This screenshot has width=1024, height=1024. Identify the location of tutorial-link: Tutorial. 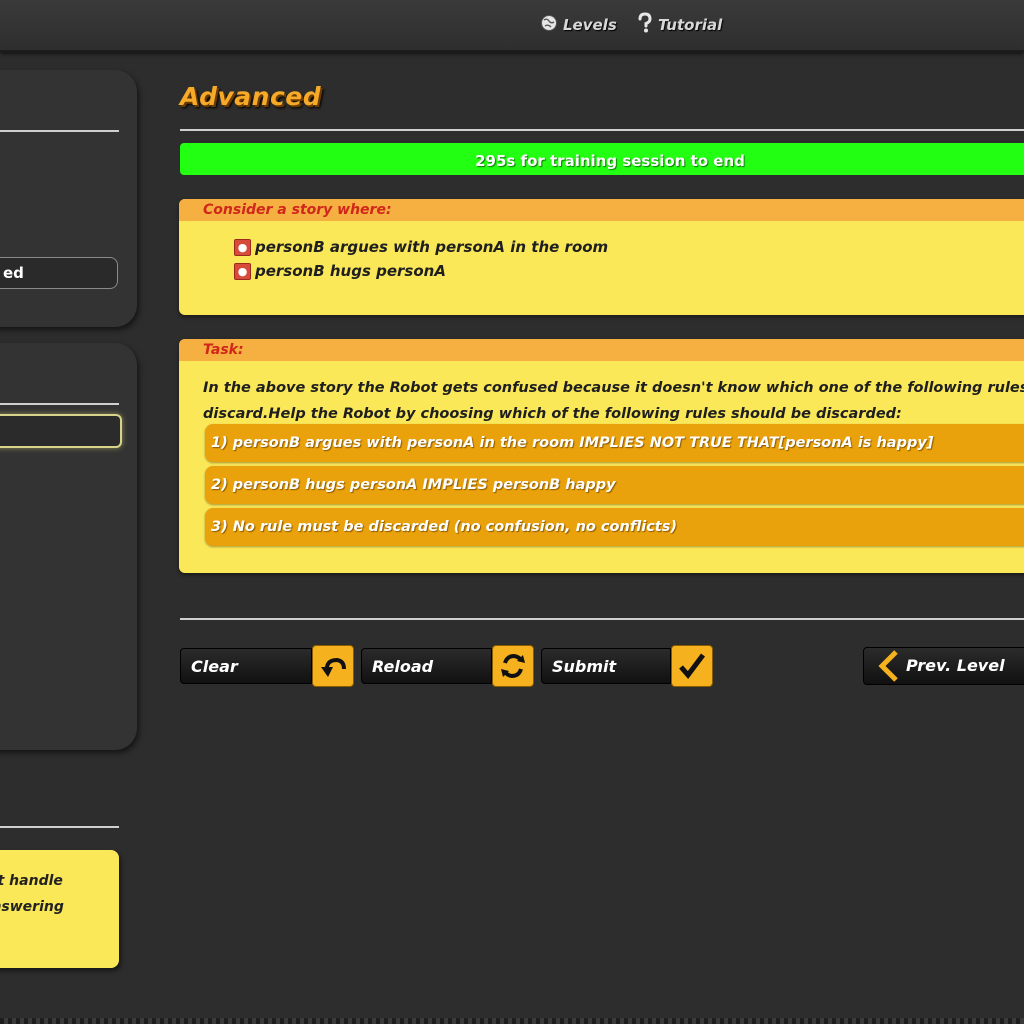
(680, 25).